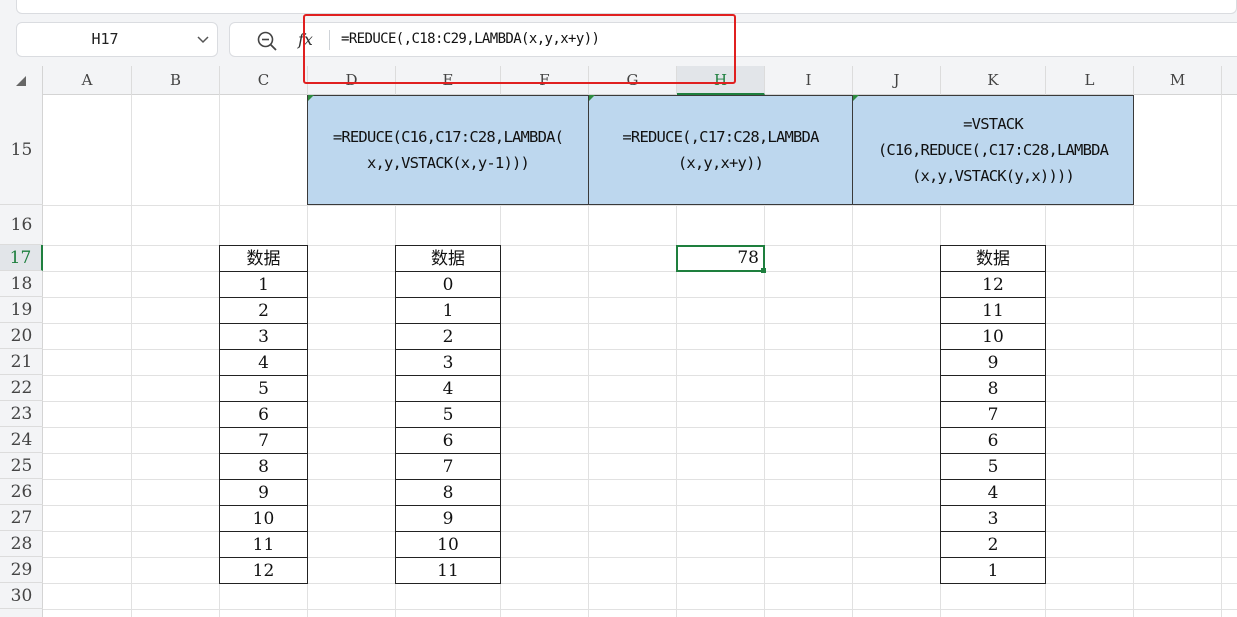  I want to click on row-header-22: 22, so click(21, 388).